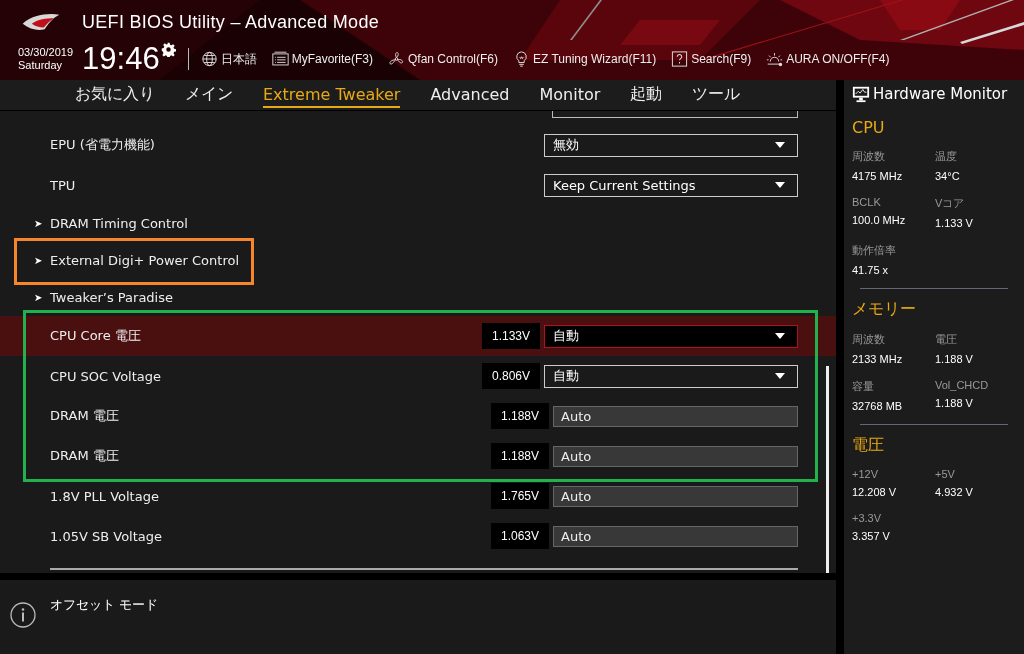  Describe the element at coordinates (111, 297) in the screenshot. I see `submenu-link: Tweaker’s Paradise` at that location.